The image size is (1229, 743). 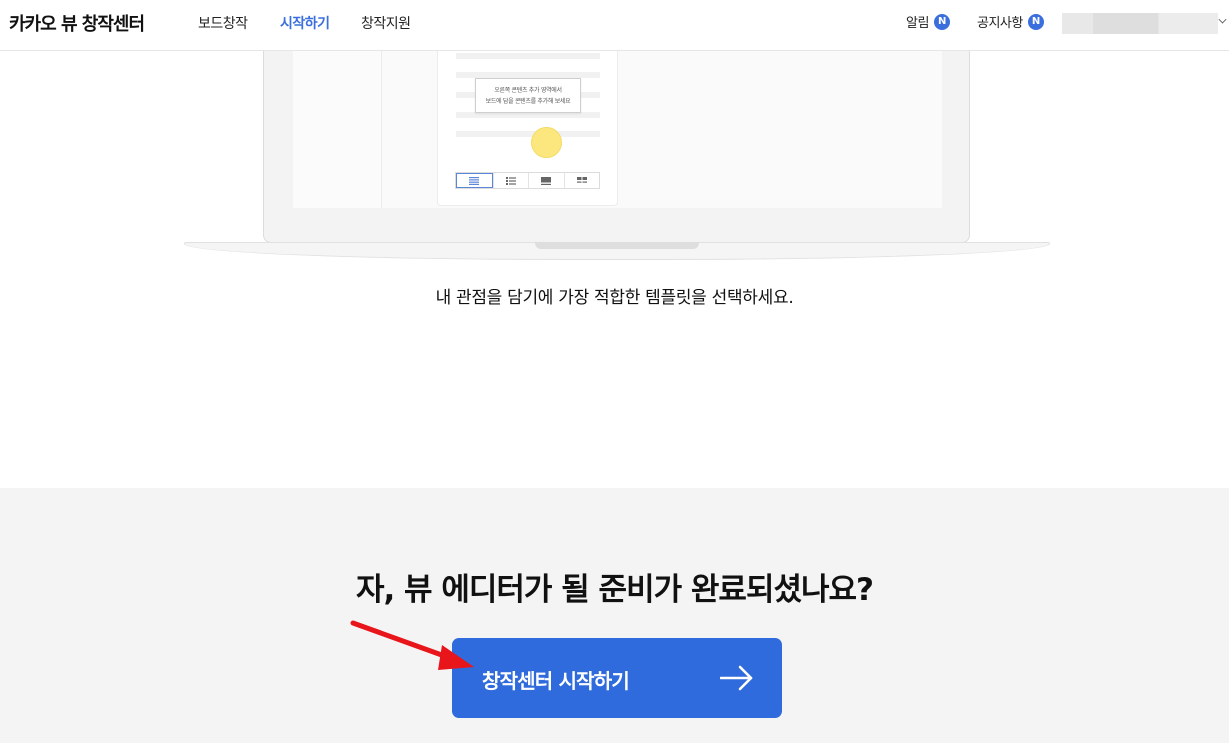 What do you see at coordinates (617, 245) in the screenshot?
I see `laptop-notch` at bounding box center [617, 245].